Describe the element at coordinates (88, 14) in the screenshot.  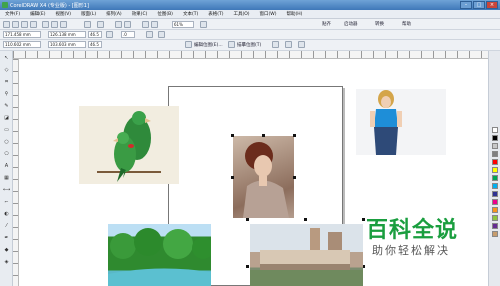
I see `menu-layout: 版面(L)` at that location.